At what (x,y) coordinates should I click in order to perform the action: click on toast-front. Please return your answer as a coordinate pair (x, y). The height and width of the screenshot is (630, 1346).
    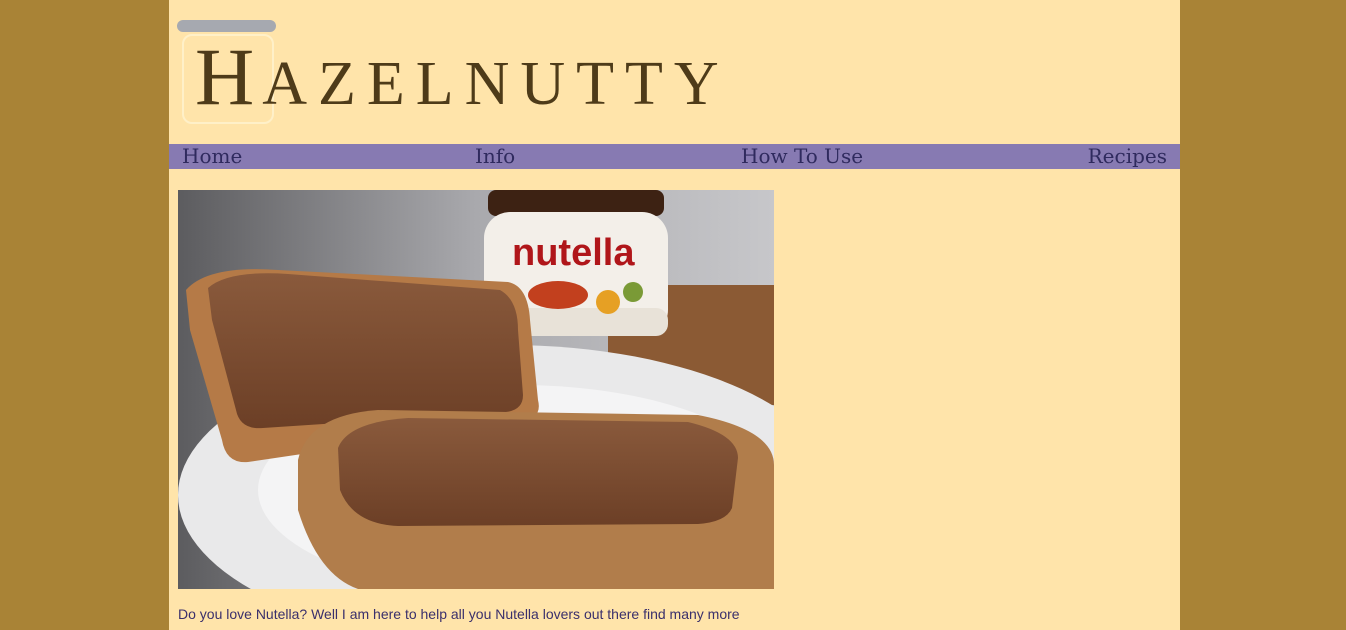
    Looking at the image, I should click on (536, 499).